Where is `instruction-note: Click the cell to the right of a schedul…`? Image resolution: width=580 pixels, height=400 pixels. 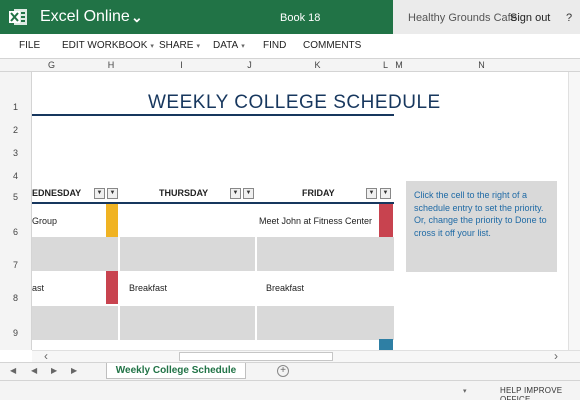
instruction-note: Click the cell to the right of a schedul… is located at coordinates (481, 226).